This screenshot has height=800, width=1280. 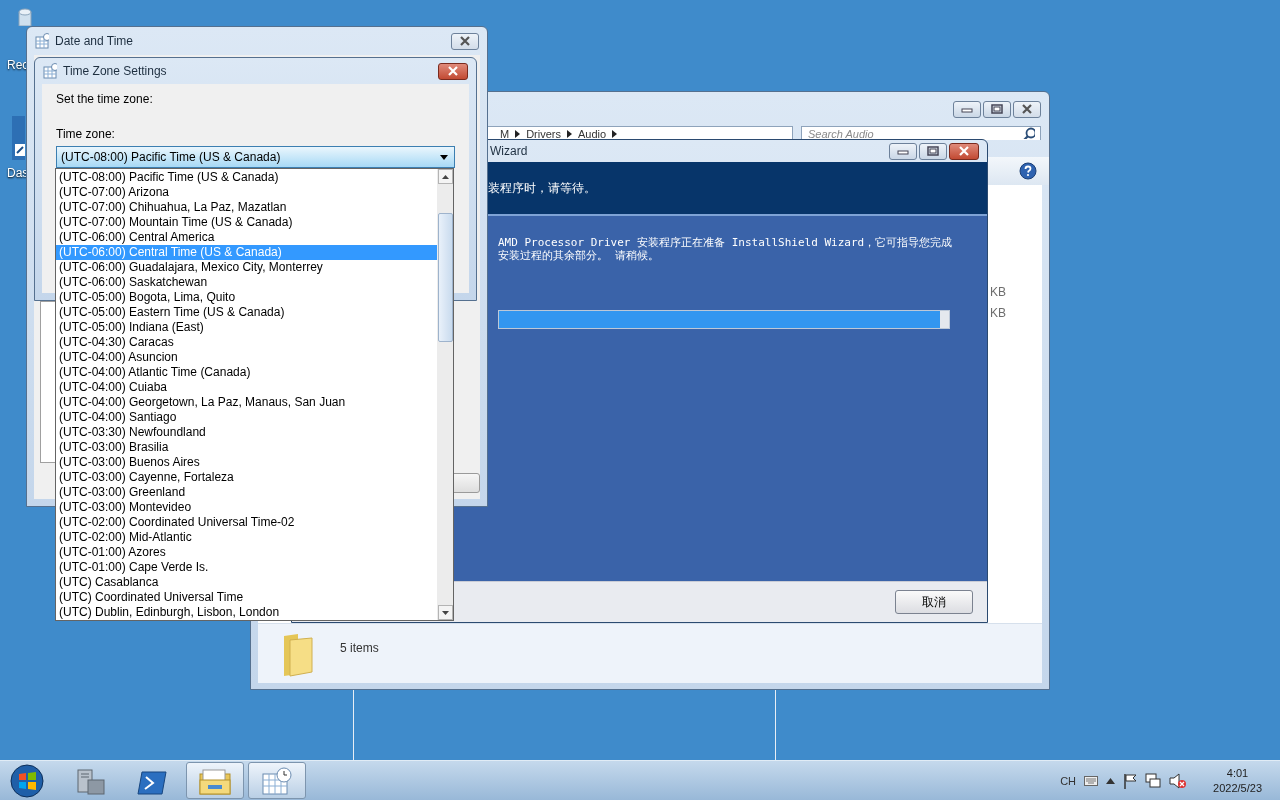 I want to click on dropdown-option: (UTC-05:00) Eastern Time (US & Canada), so click(x=246, y=312).